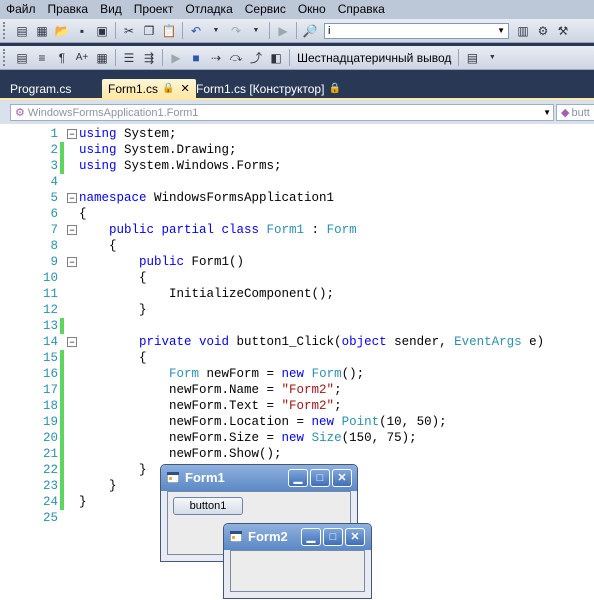  What do you see at coordinates (268, 88) in the screenshot?
I see `tab-form1-designer: Form1.cs [Конструктор] 🔒` at bounding box center [268, 88].